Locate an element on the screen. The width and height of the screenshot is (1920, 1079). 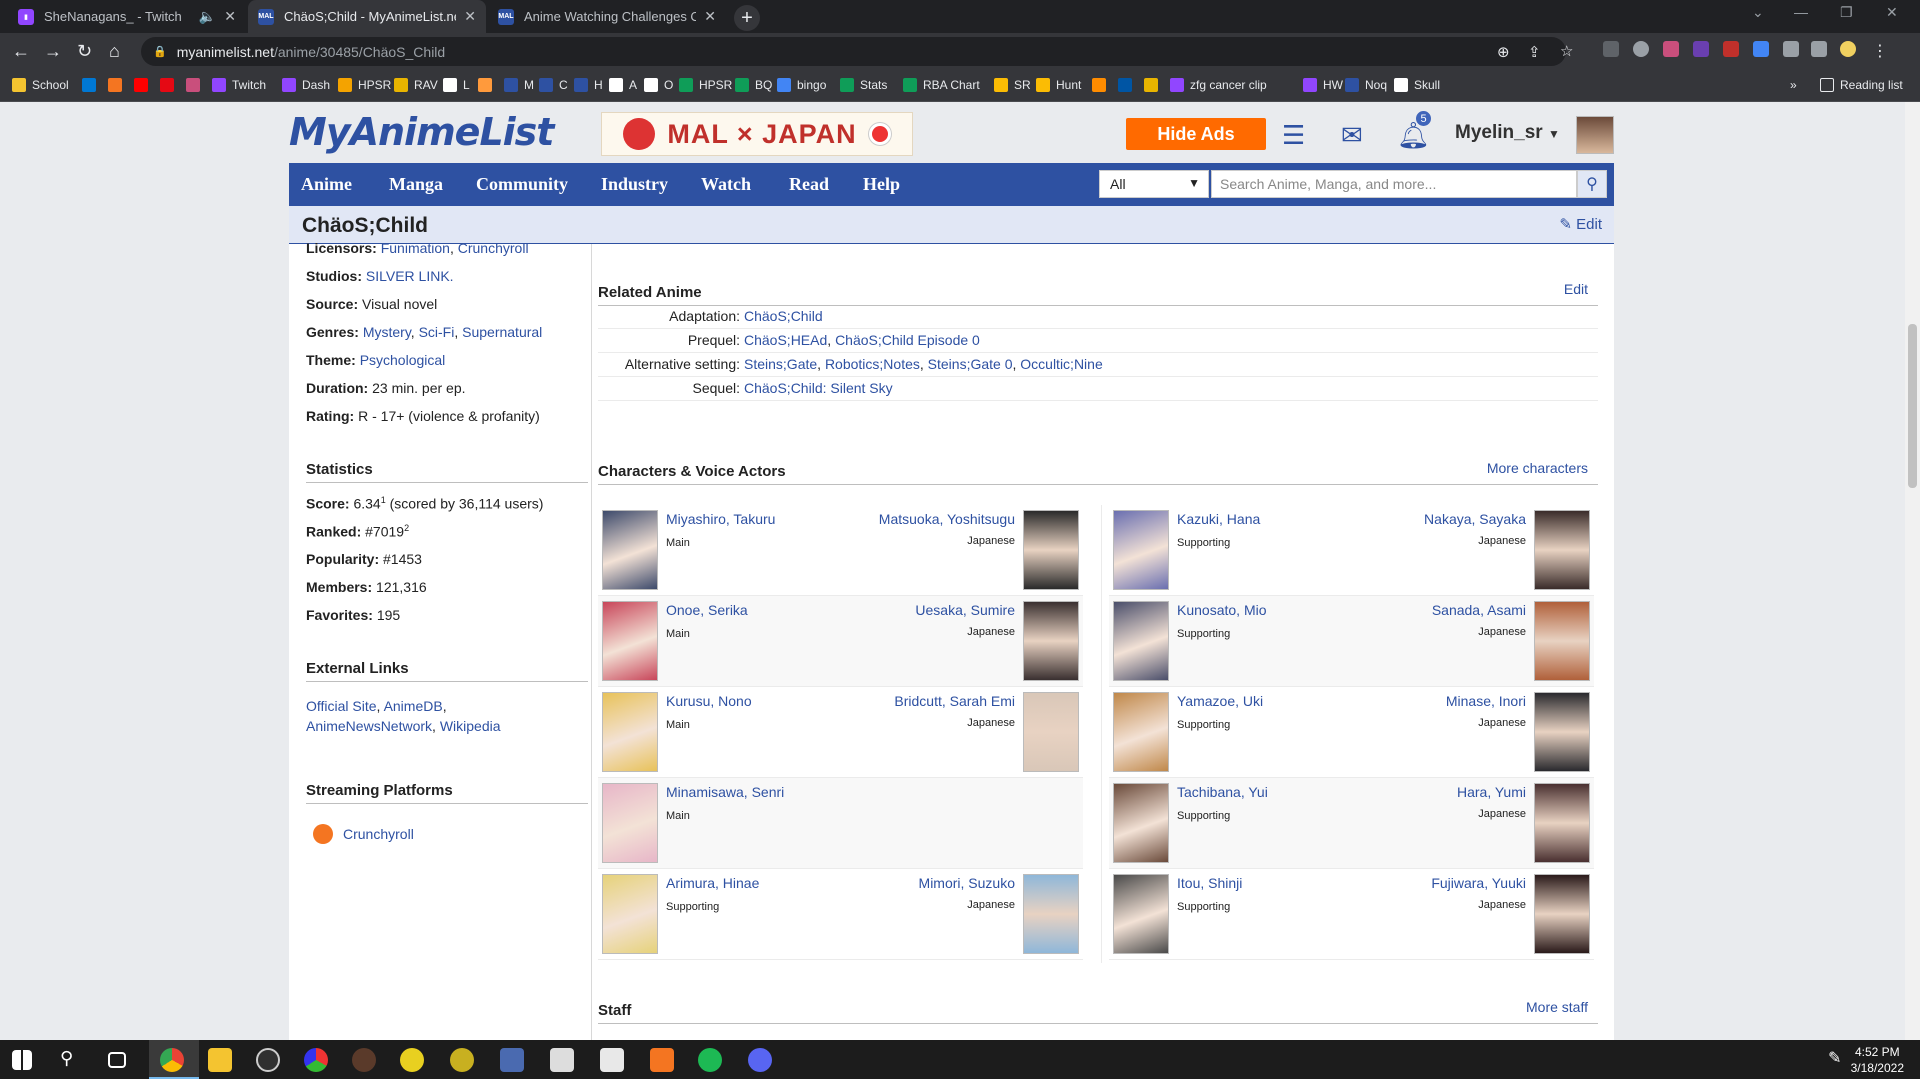
browser-tab-mal: MAL ChäoS;Child - MyAnimeList.net ✕ is located at coordinates (367, 16).